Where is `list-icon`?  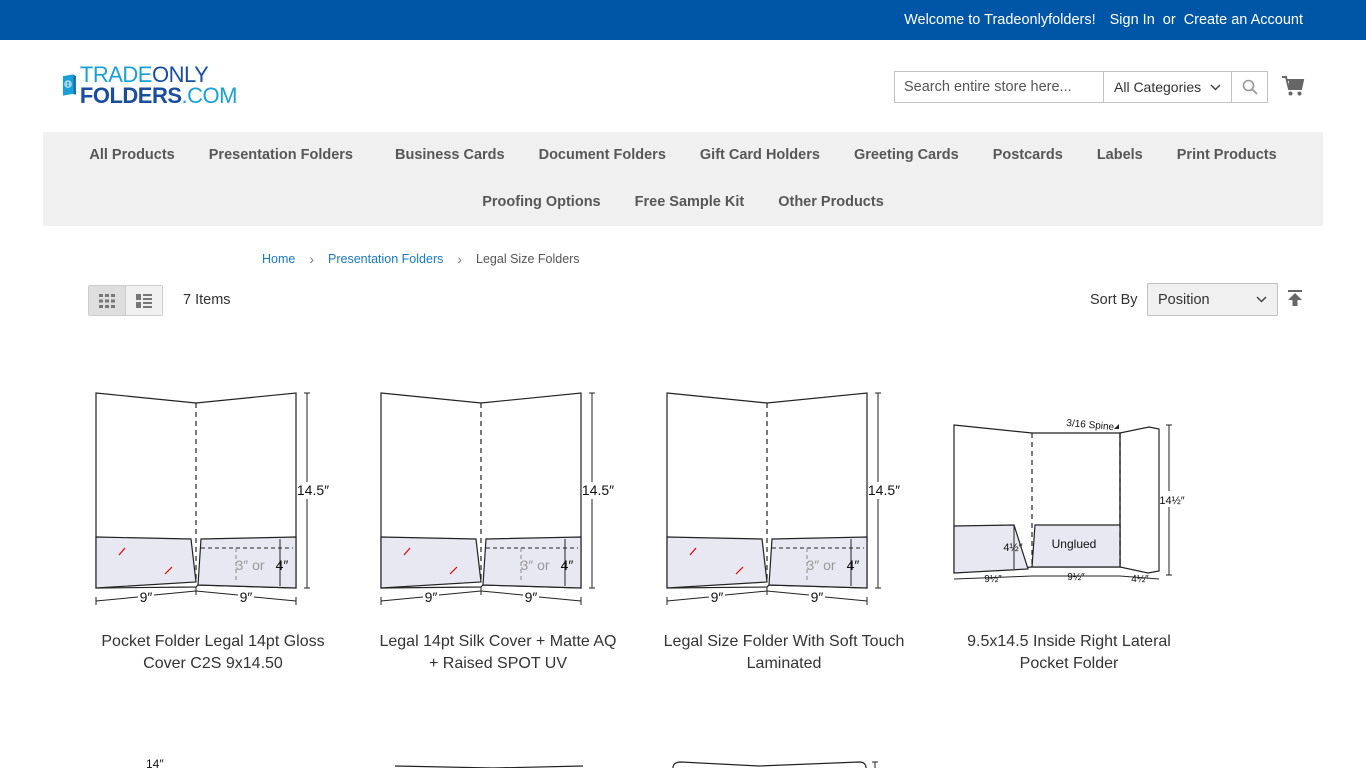 list-icon is located at coordinates (143, 300).